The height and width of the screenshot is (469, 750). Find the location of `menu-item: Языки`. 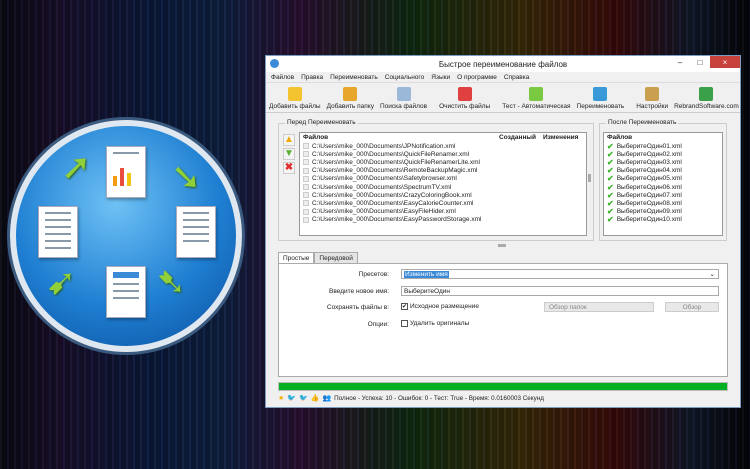

menu-item: Языки is located at coordinates (440, 77).